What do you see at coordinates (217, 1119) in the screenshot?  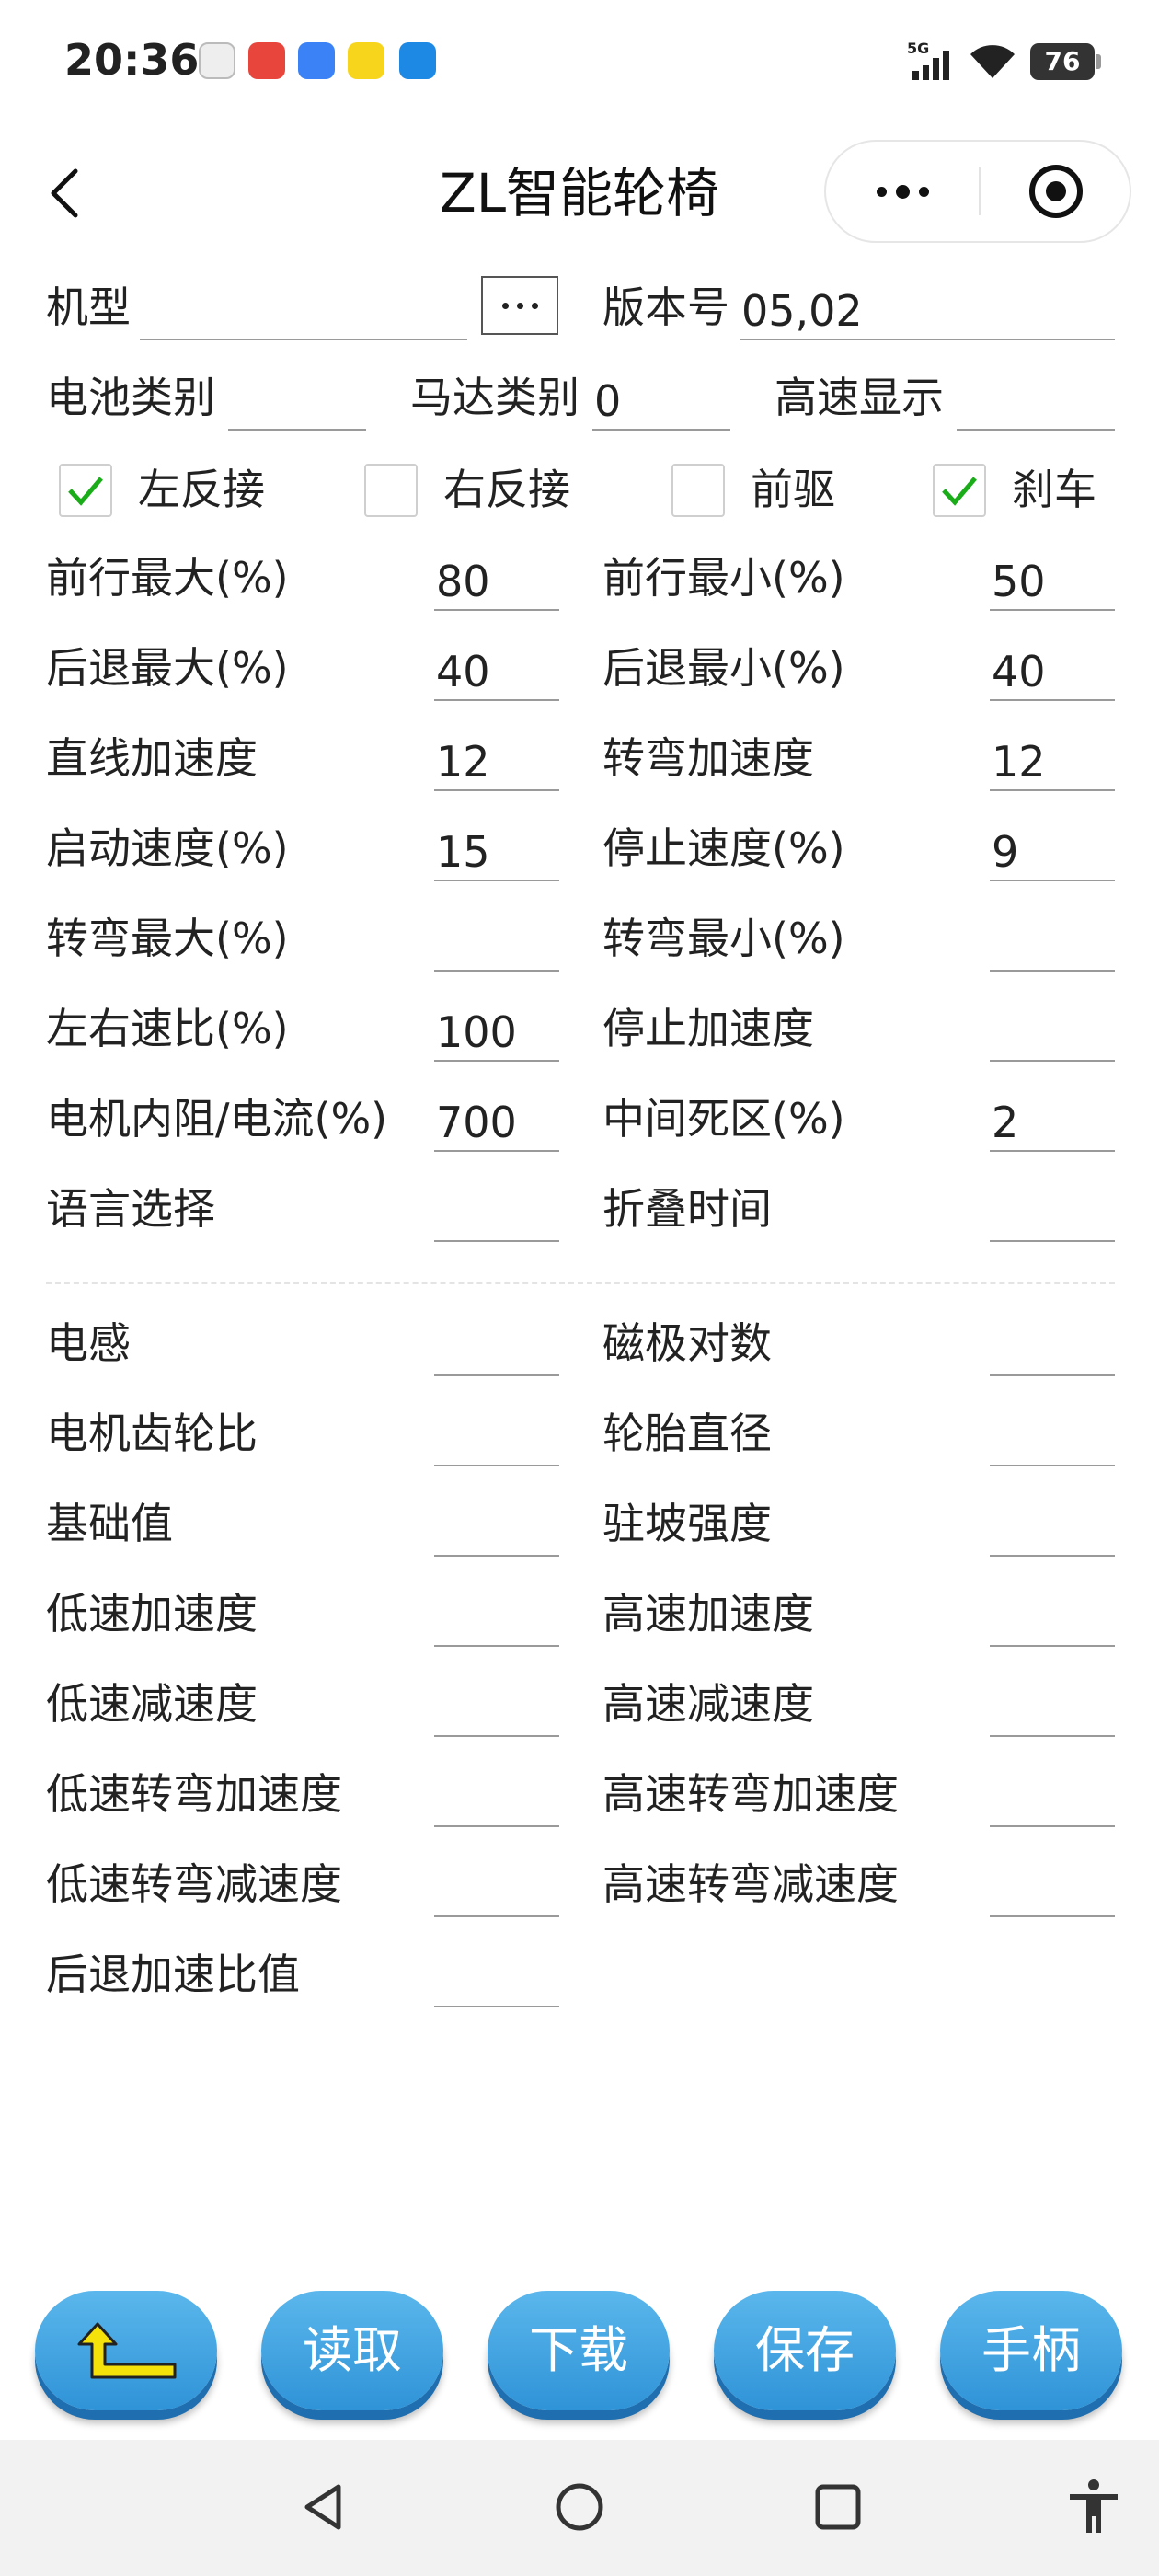 I see `param-label: 电机内阻/电流(%)` at bounding box center [217, 1119].